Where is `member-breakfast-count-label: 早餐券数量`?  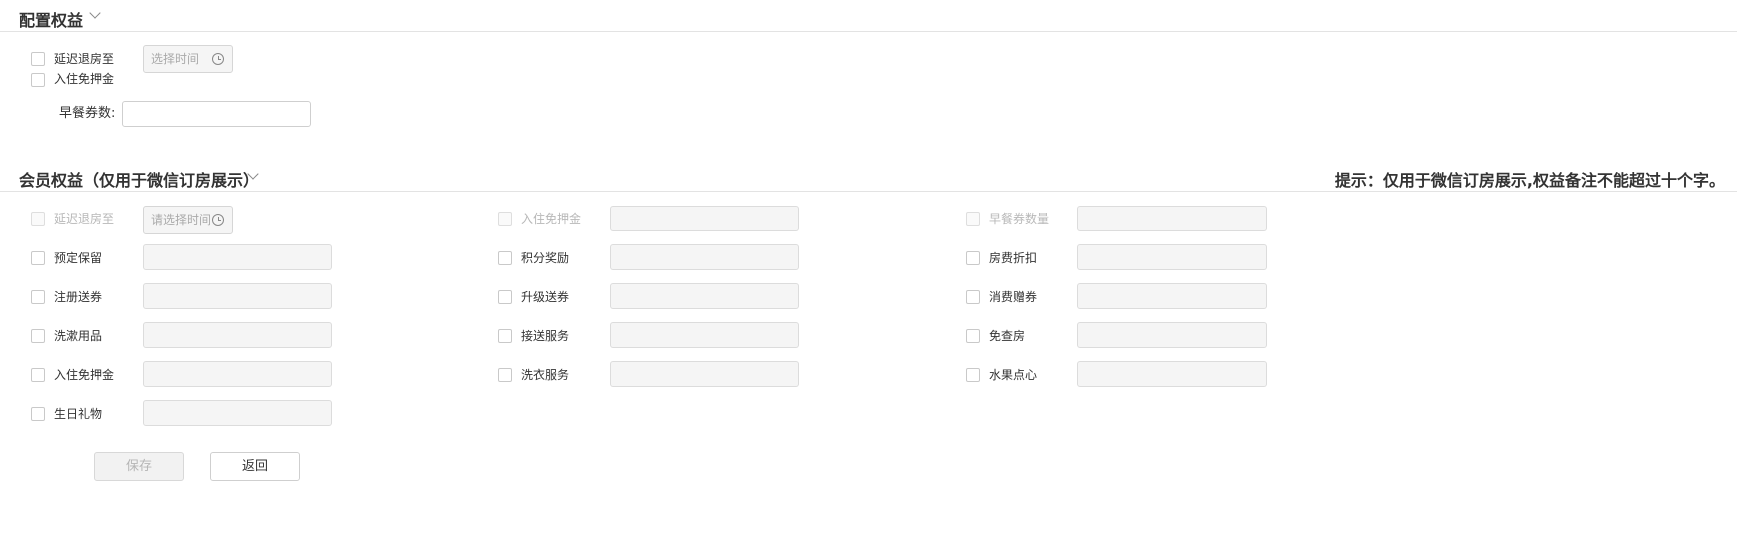
member-breakfast-count-label: 早餐券数量 is located at coordinates (1019, 219).